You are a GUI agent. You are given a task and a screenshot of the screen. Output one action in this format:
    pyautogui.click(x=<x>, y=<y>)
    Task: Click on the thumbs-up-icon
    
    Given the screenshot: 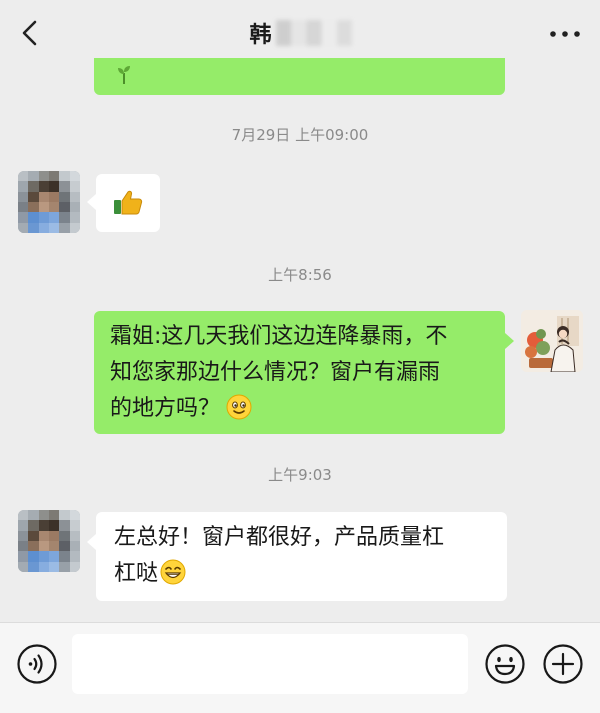 What is the action you would take?
    pyautogui.click(x=128, y=202)
    